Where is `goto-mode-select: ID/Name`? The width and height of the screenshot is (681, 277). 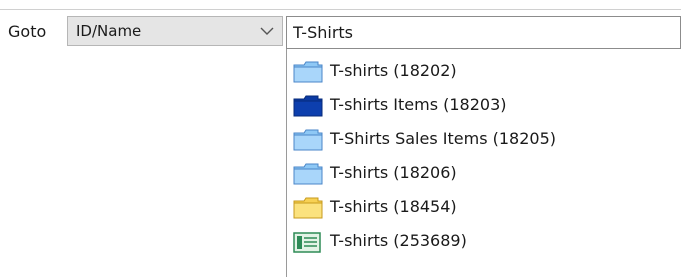
goto-mode-select: ID/Name is located at coordinates (175, 31).